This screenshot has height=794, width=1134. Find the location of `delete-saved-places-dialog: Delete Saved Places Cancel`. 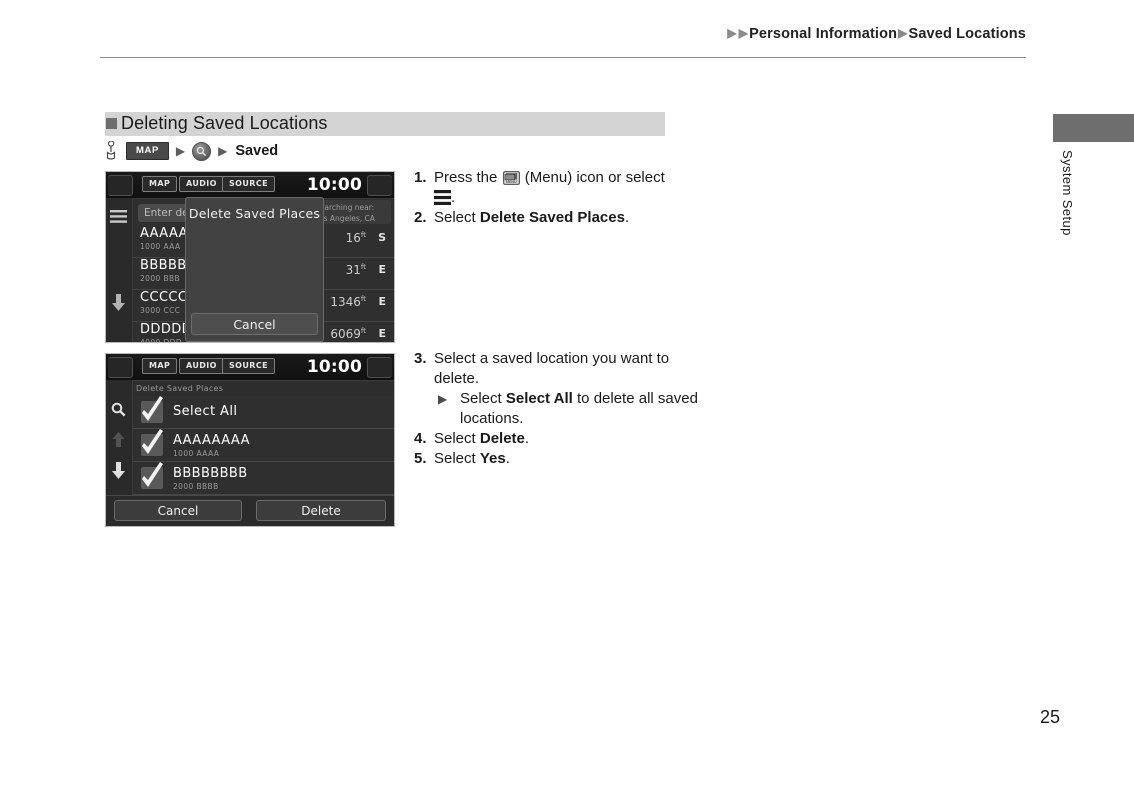

delete-saved-places-dialog: Delete Saved Places Cancel is located at coordinates (254, 269).